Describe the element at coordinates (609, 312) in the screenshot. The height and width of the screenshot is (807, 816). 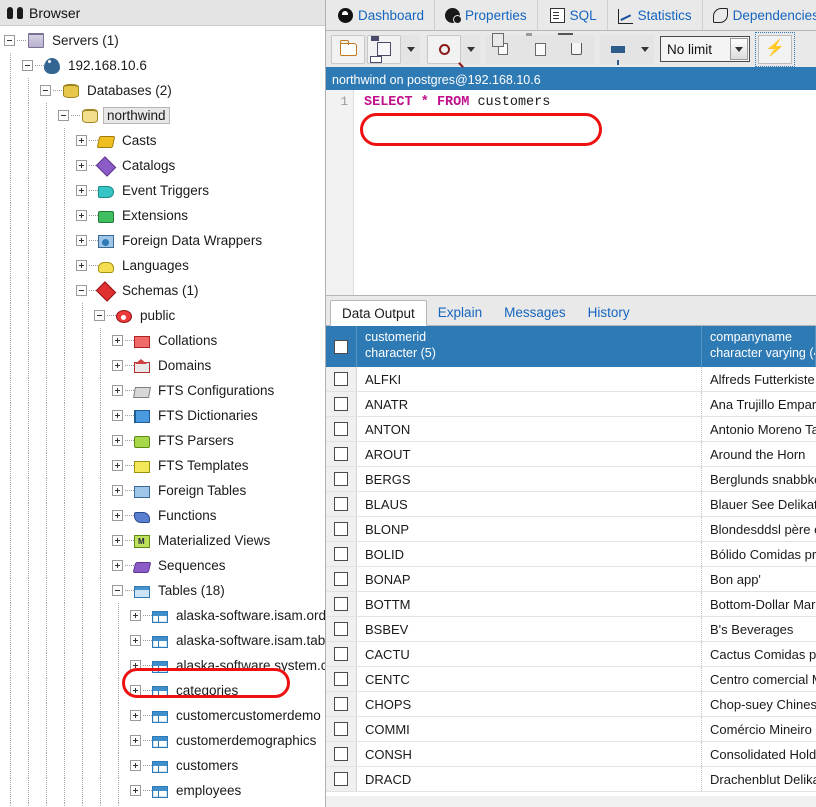
I see `output-tab-history: History` at that location.